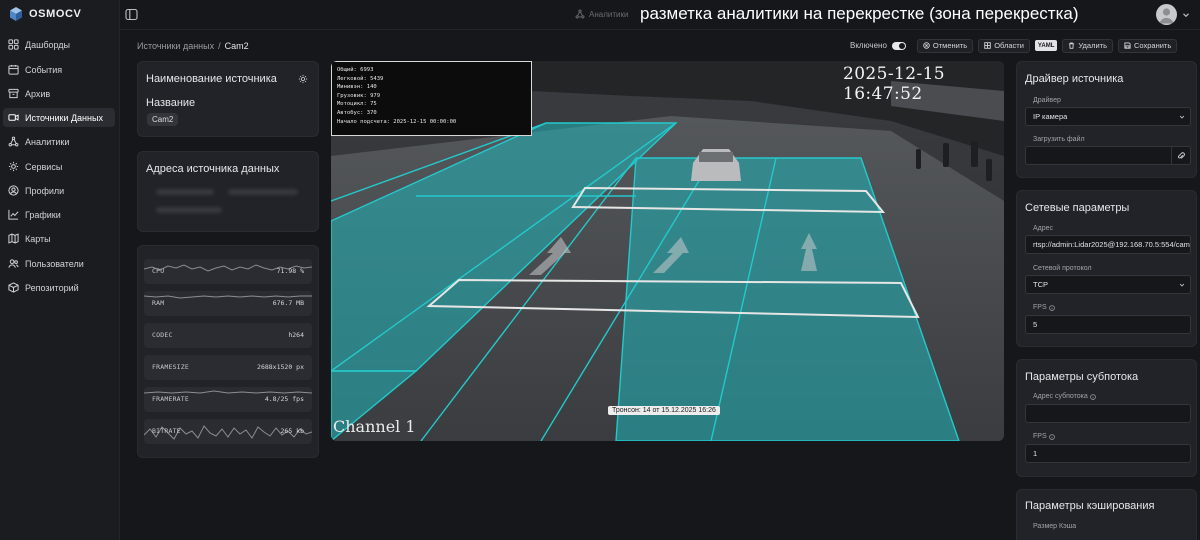 This screenshot has width=1200, height=540. I want to click on source-name-card: Наименование источника Название Cam2, so click(228, 99).